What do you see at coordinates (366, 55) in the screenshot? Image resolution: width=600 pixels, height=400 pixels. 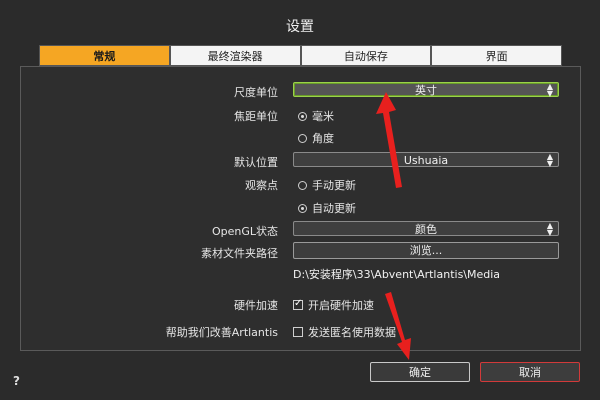 I see `tab-autosave: 自动保存` at bounding box center [366, 55].